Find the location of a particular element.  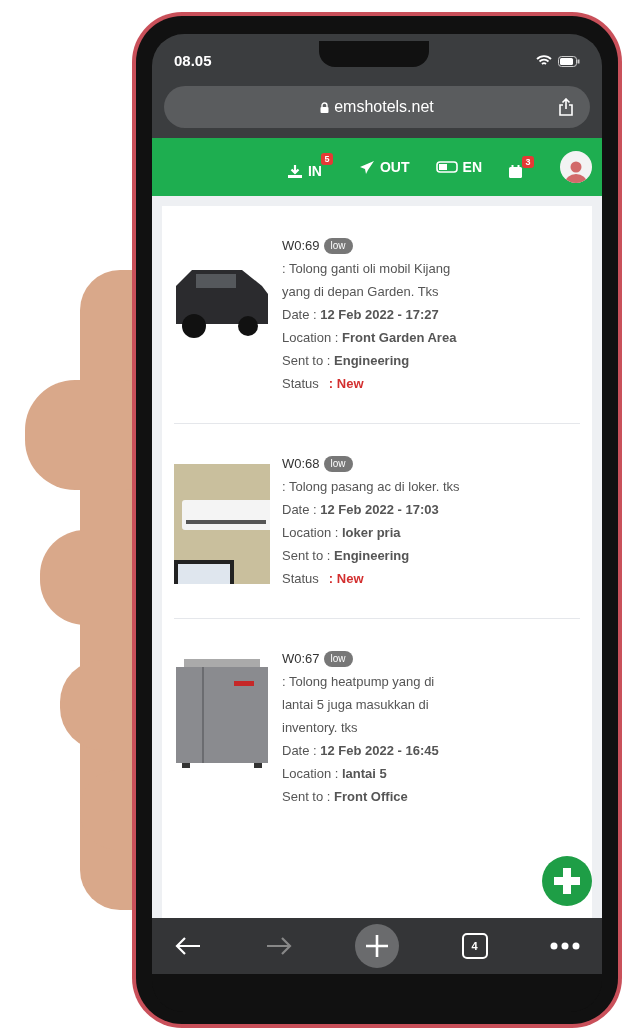

status-time: 08.05 is located at coordinates (193, 60).